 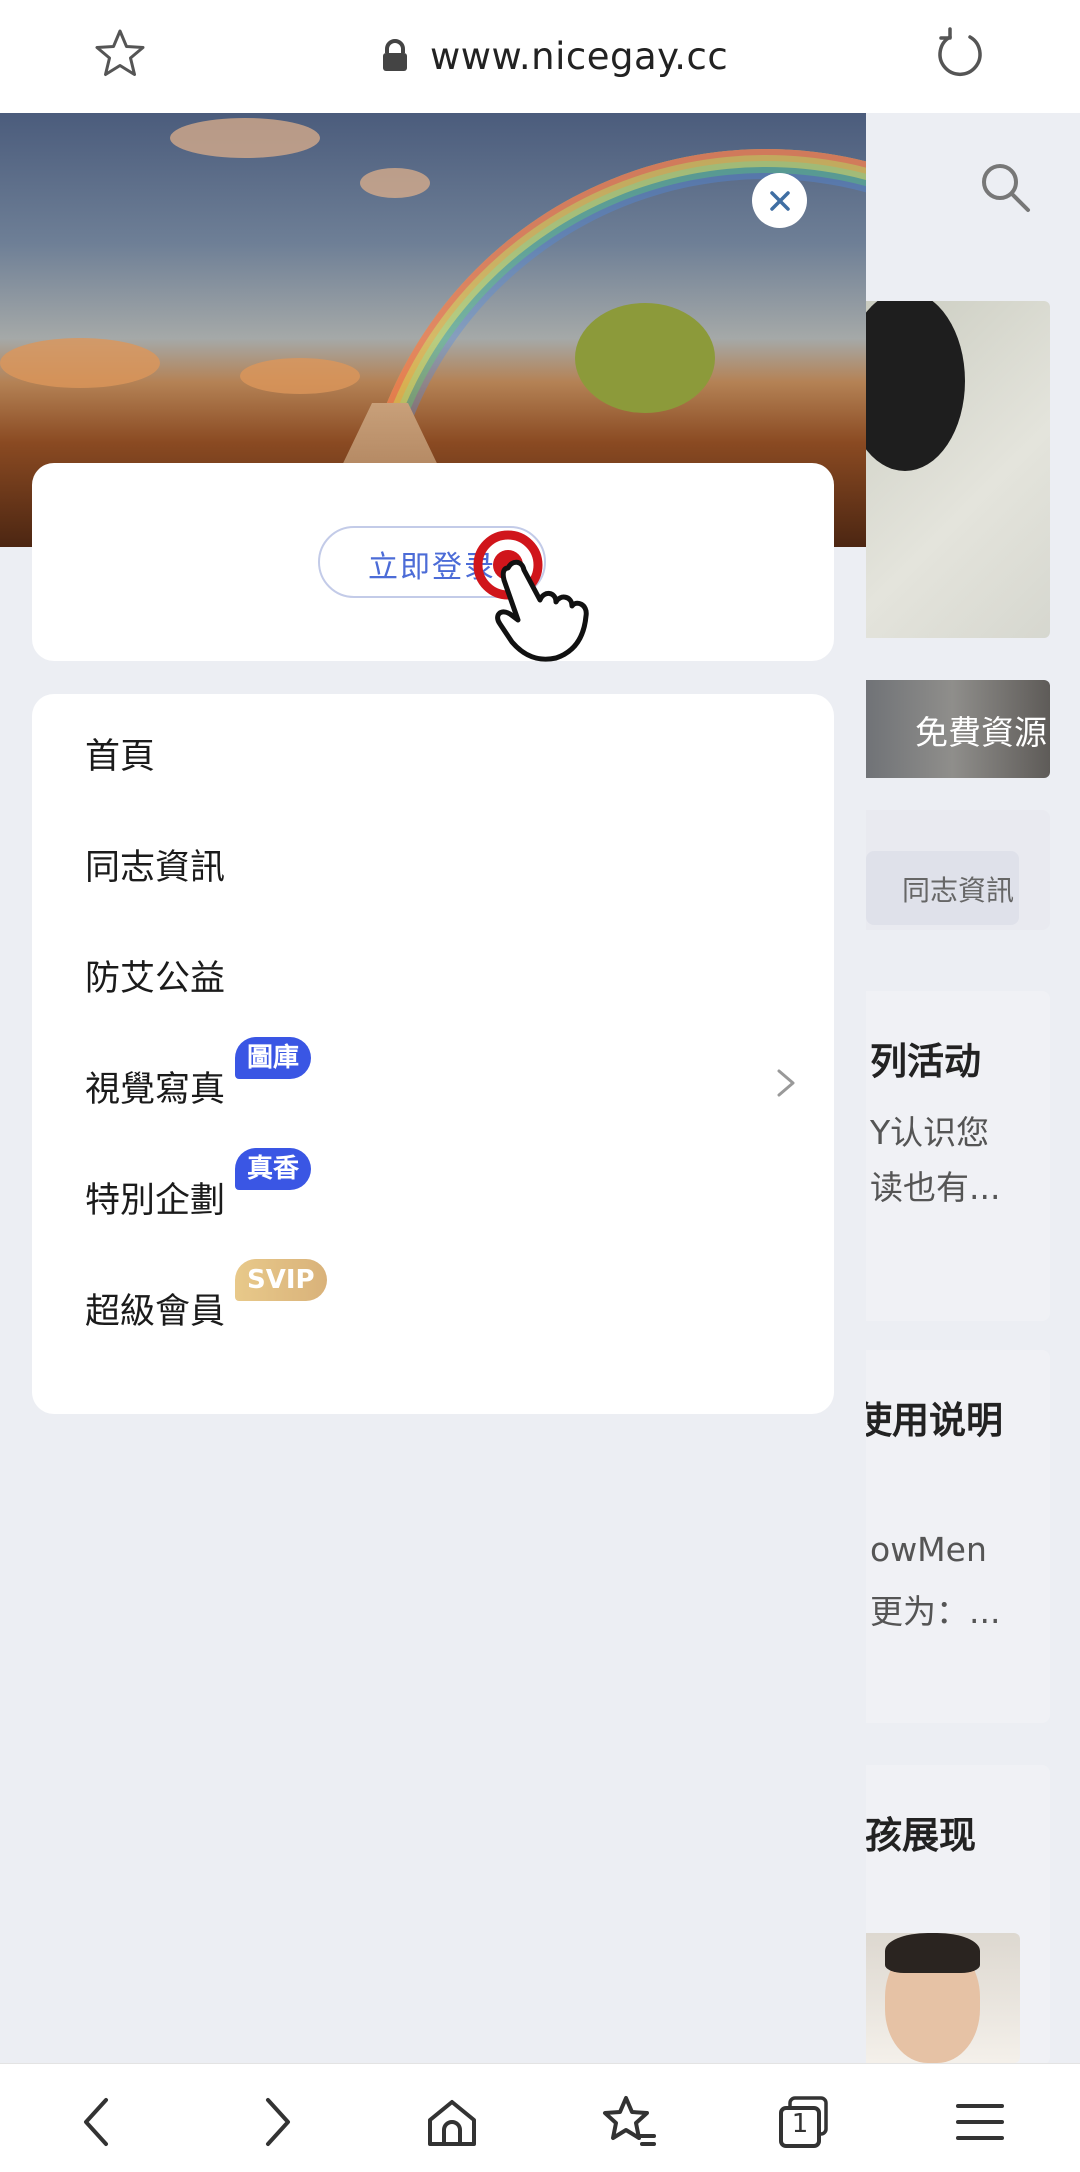 I want to click on browser-top-bar: www.nicegay.cc, so click(x=540, y=56).